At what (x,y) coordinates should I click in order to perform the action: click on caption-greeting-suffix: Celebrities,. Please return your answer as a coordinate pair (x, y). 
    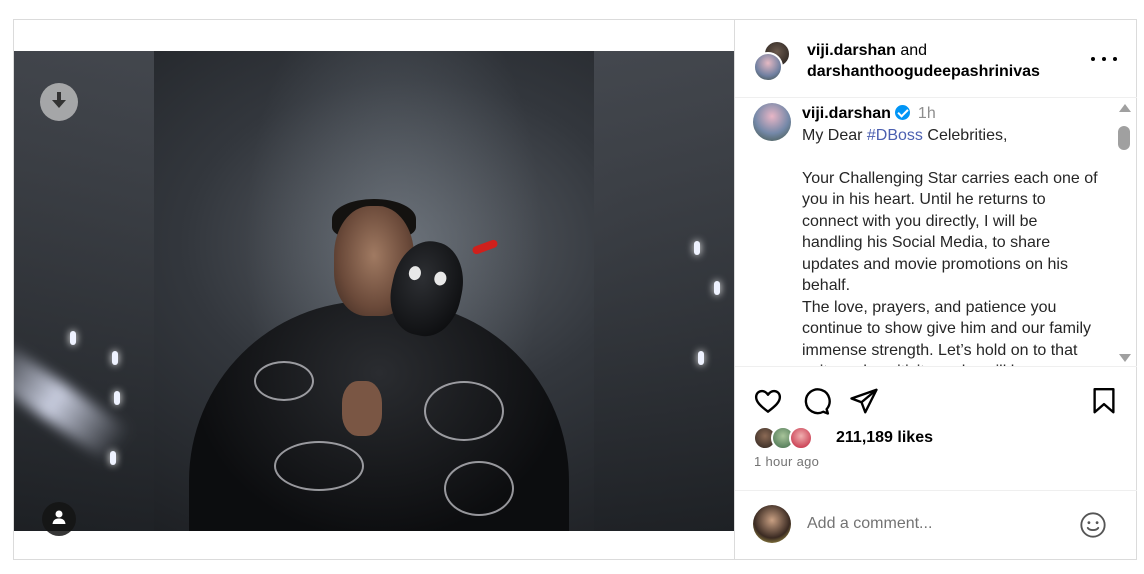
    Looking at the image, I should click on (965, 135).